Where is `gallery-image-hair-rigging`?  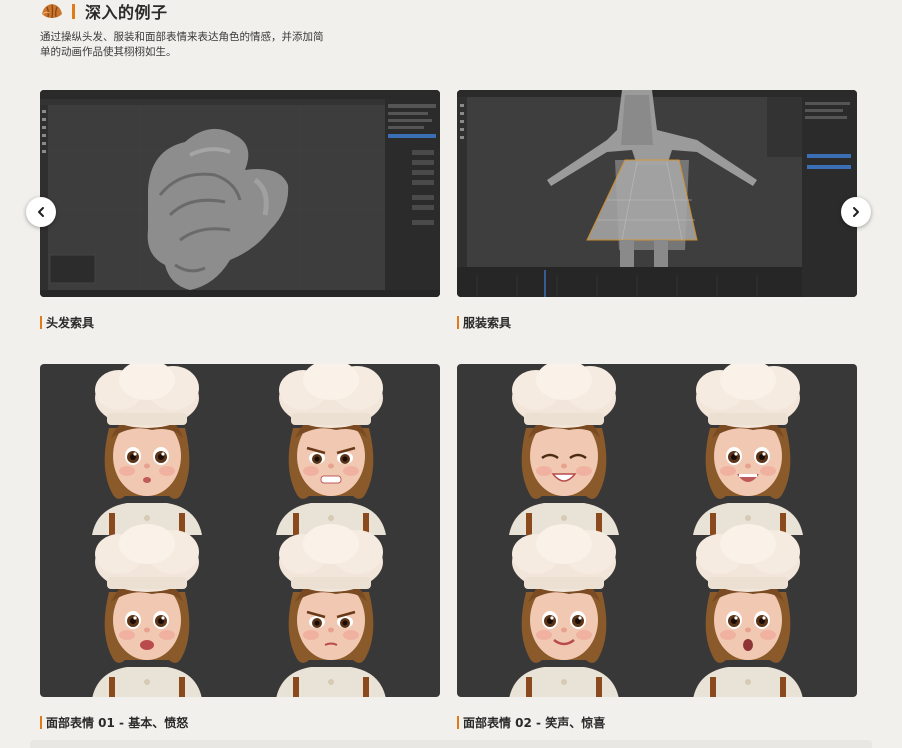 gallery-image-hair-rigging is located at coordinates (240, 193).